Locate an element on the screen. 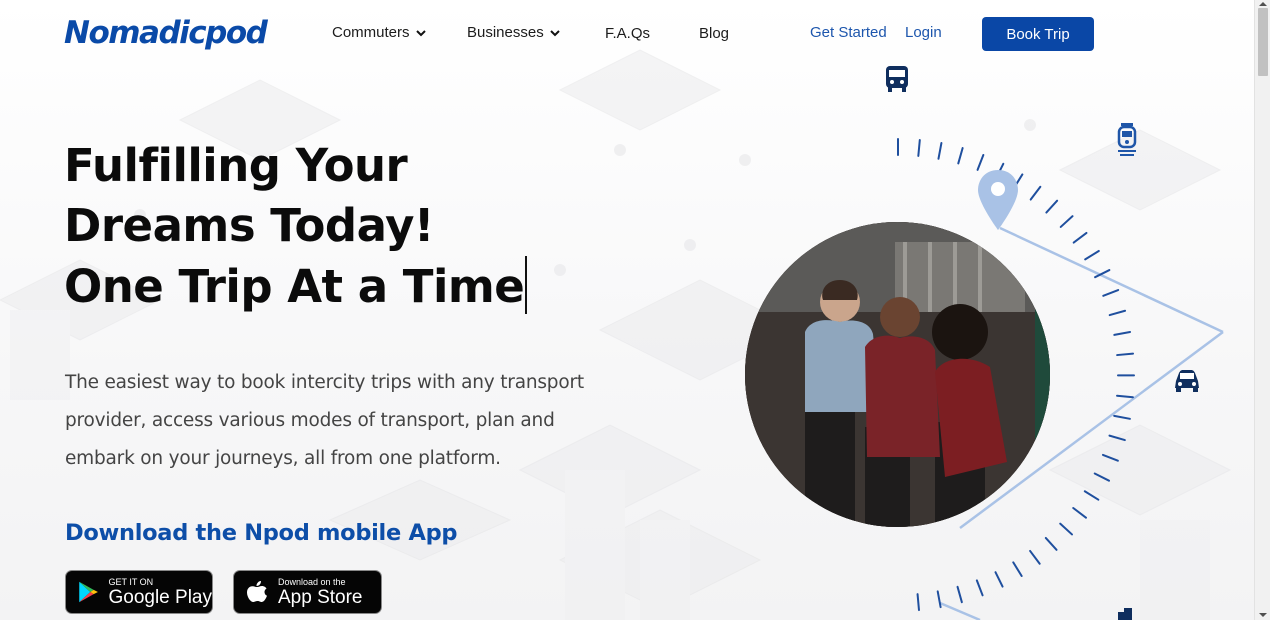 Image resolution: width=1270 pixels, height=620 pixels. app-store-small-text: Download on the is located at coordinates (312, 581).